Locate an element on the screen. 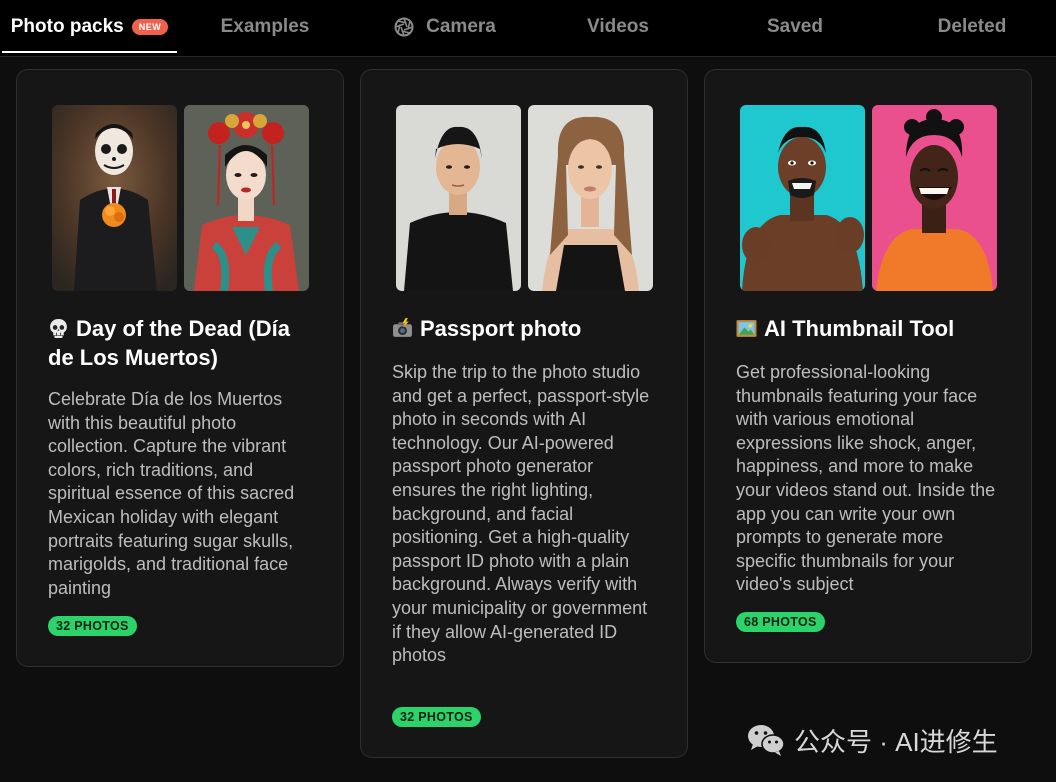 This screenshot has height=782, width=1056. watermark-text: 公众号 · AI进修生 is located at coordinates (896, 741).